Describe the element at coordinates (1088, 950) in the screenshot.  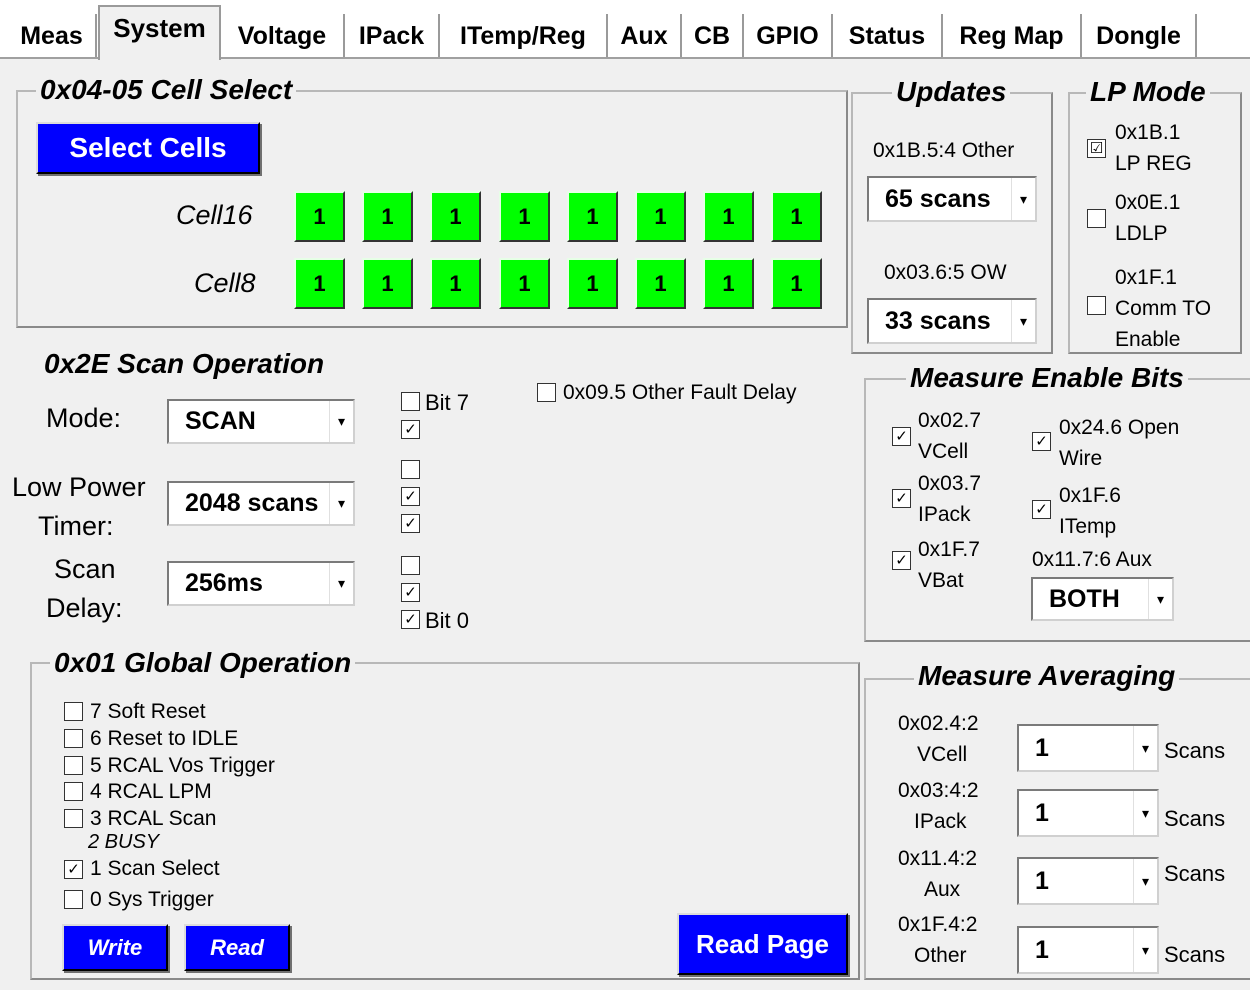
I see `avg-other-dropdown: 1 ▾` at that location.